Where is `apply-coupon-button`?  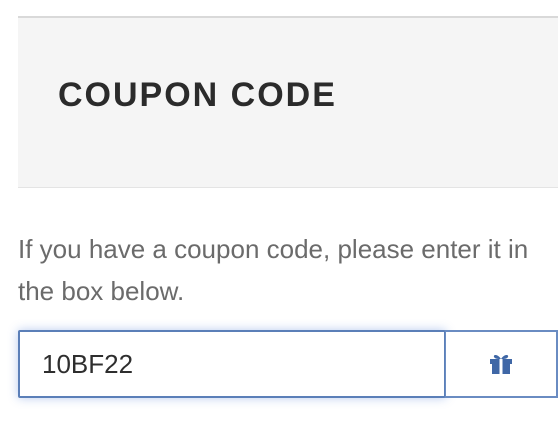
apply-coupon-button is located at coordinates (501, 364).